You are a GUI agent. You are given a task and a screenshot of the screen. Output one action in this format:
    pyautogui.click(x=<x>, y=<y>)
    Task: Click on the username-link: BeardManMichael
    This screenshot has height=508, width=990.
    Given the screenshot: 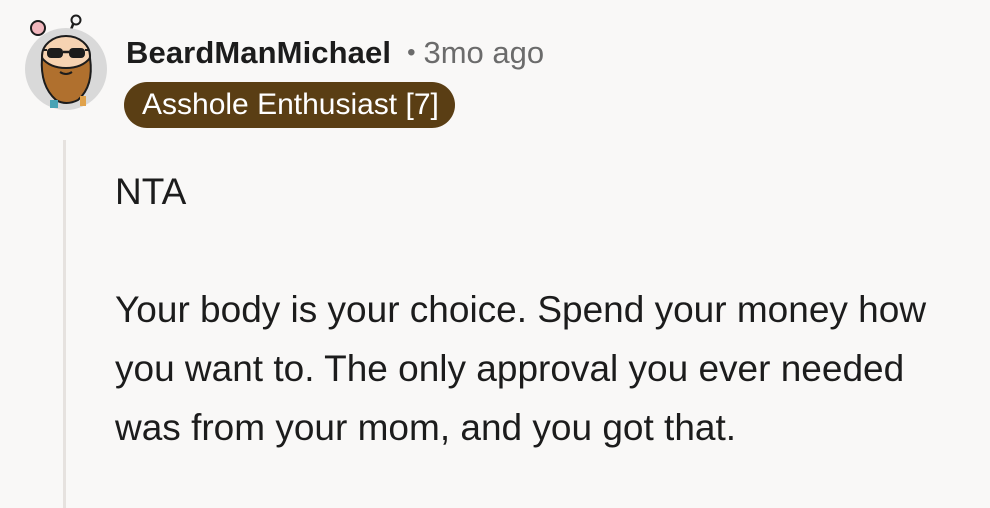 What is the action you would take?
    pyautogui.click(x=258, y=53)
    